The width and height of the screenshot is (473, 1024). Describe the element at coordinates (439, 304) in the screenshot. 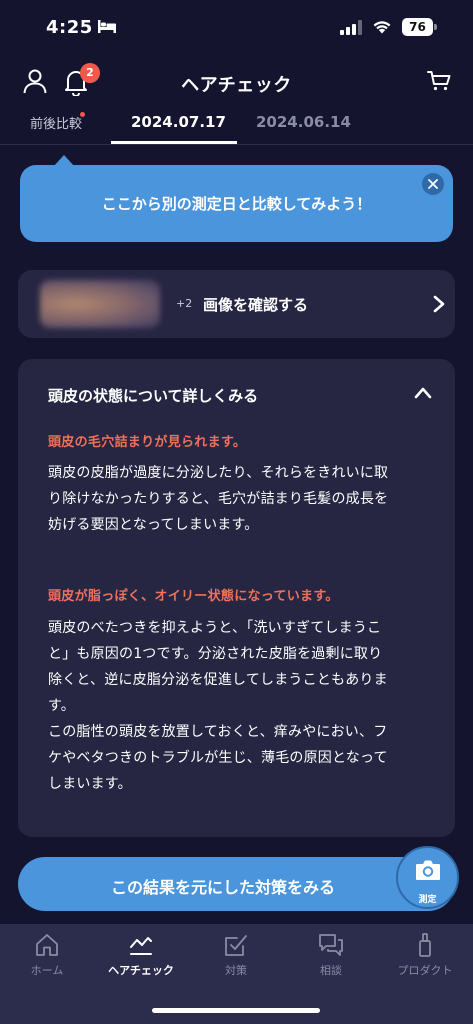

I see `chevron-right-icon` at that location.